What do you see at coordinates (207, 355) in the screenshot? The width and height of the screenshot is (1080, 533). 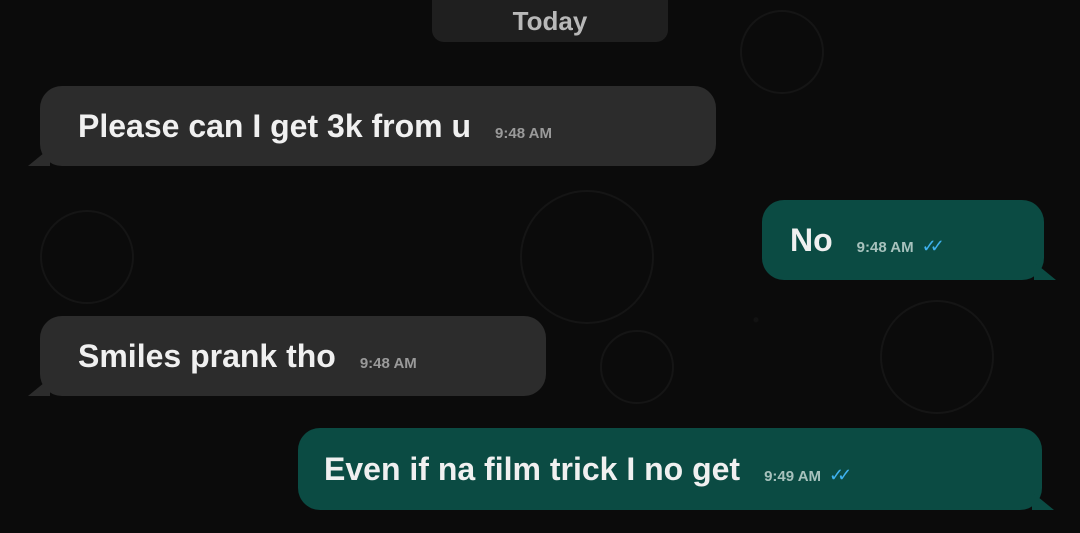 I see `message-text: Smiles prank tho` at bounding box center [207, 355].